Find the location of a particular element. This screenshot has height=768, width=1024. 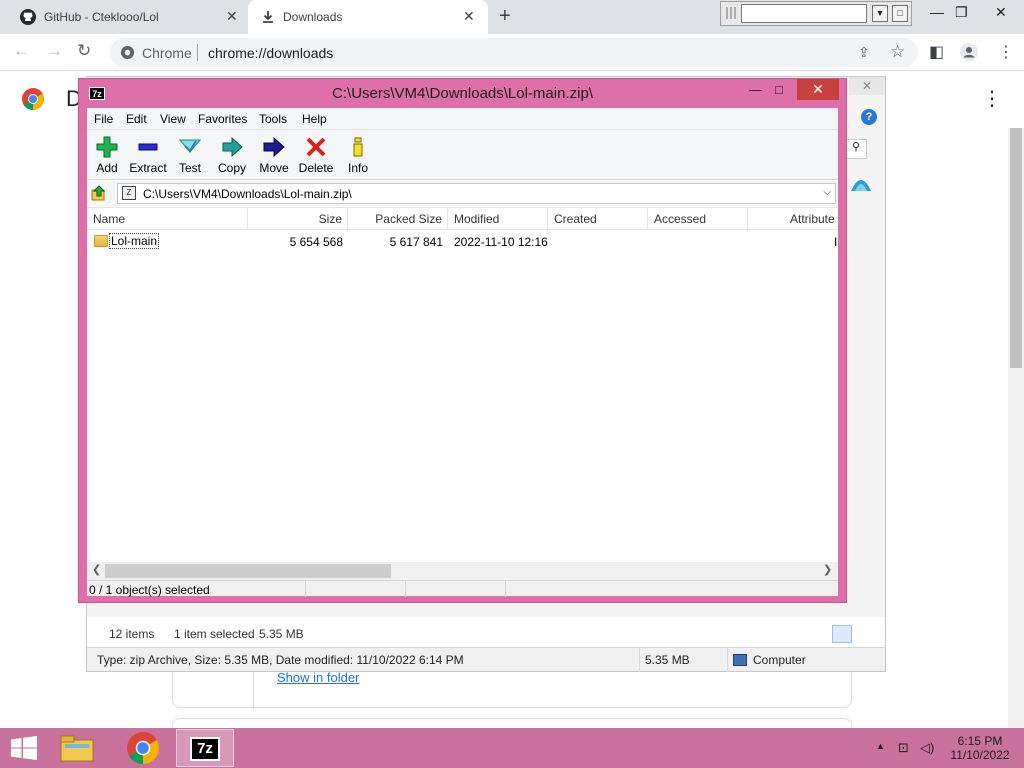

column-packed-size: Packed Size is located at coordinates (398, 219).